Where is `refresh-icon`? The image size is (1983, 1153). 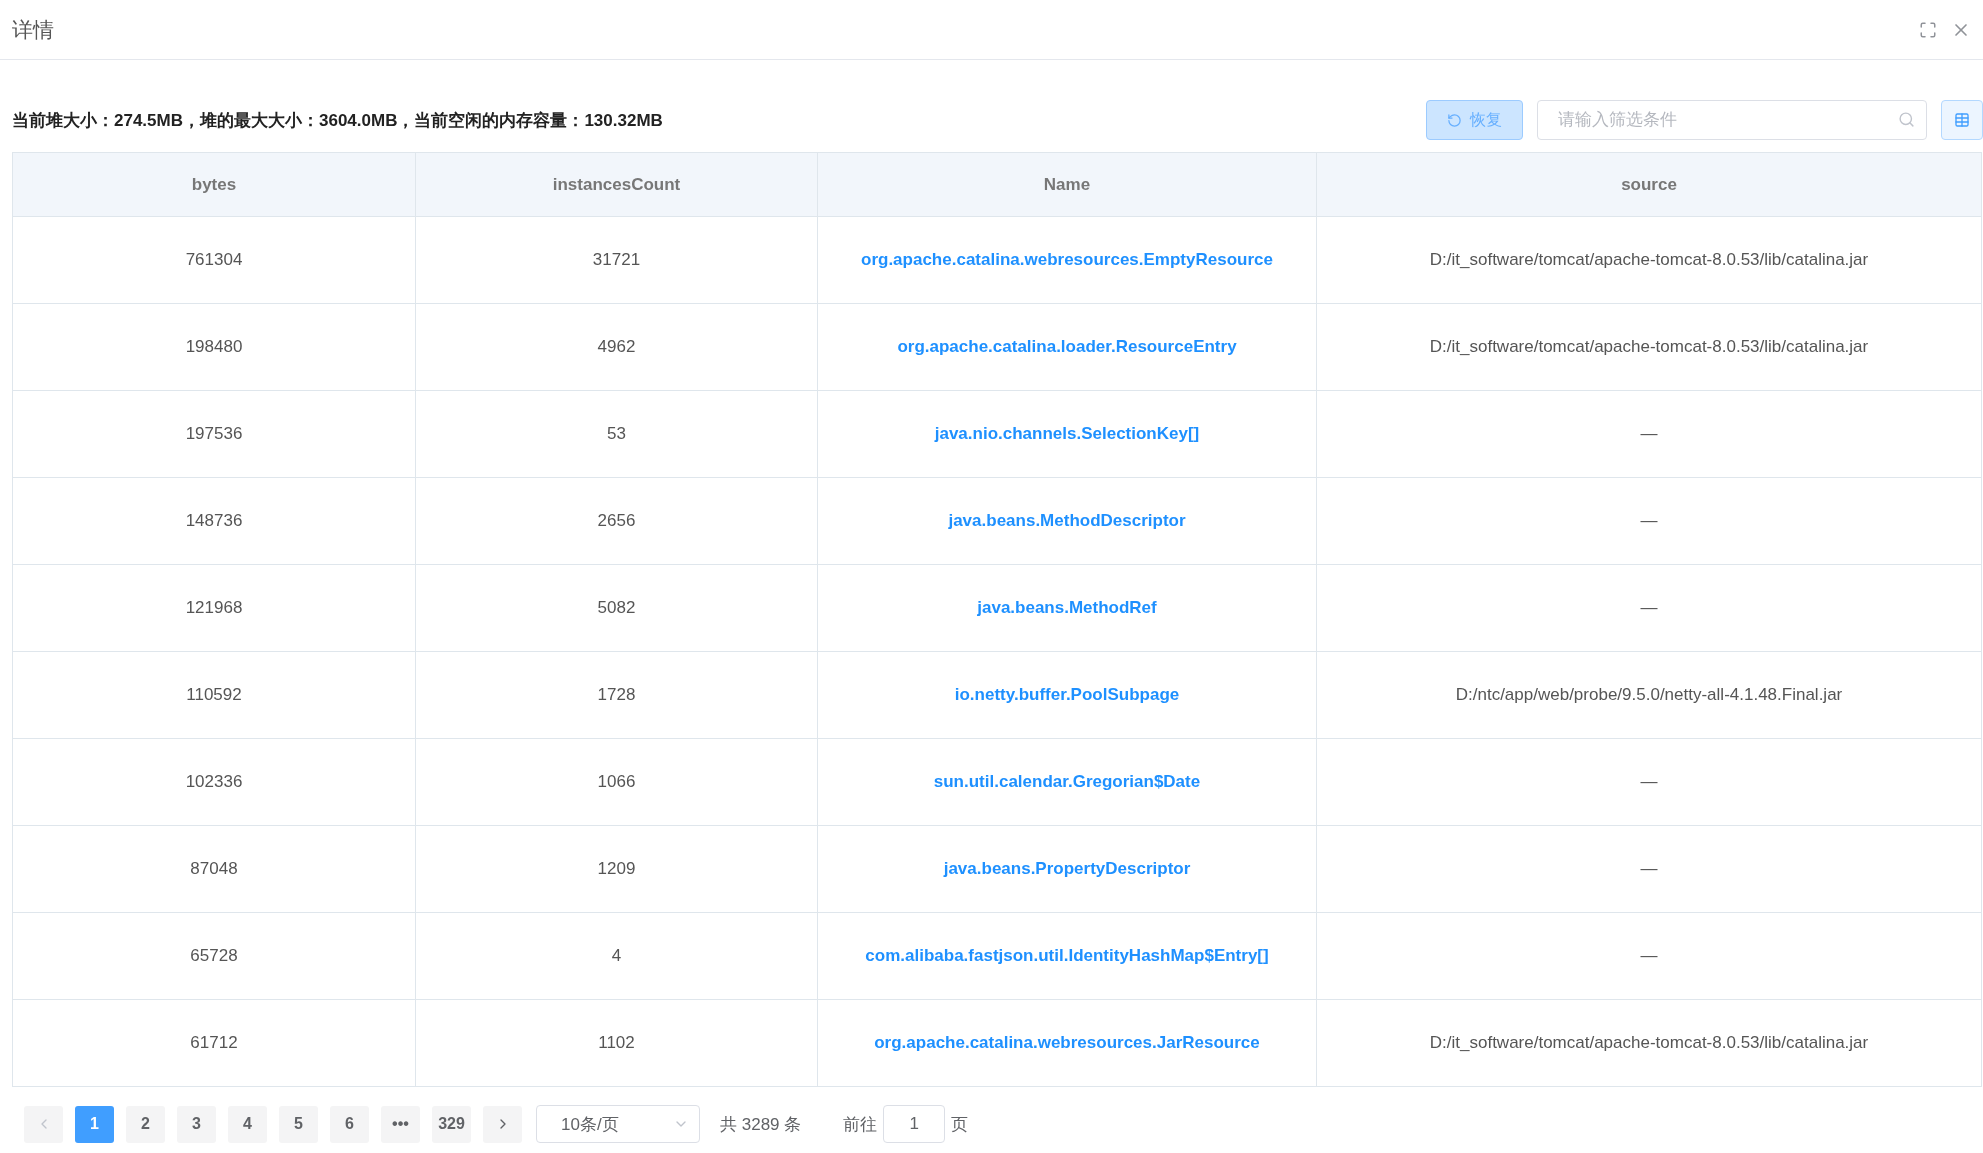 refresh-icon is located at coordinates (1454, 120).